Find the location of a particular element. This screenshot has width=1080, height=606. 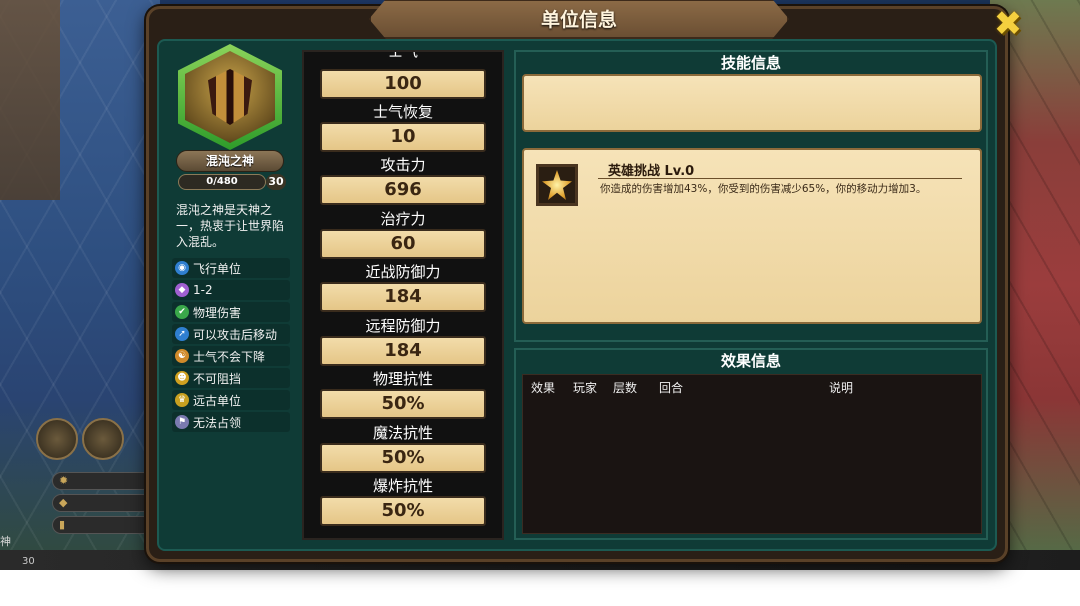

effect-panel-header: 效果信息 is located at coordinates (750, 361).